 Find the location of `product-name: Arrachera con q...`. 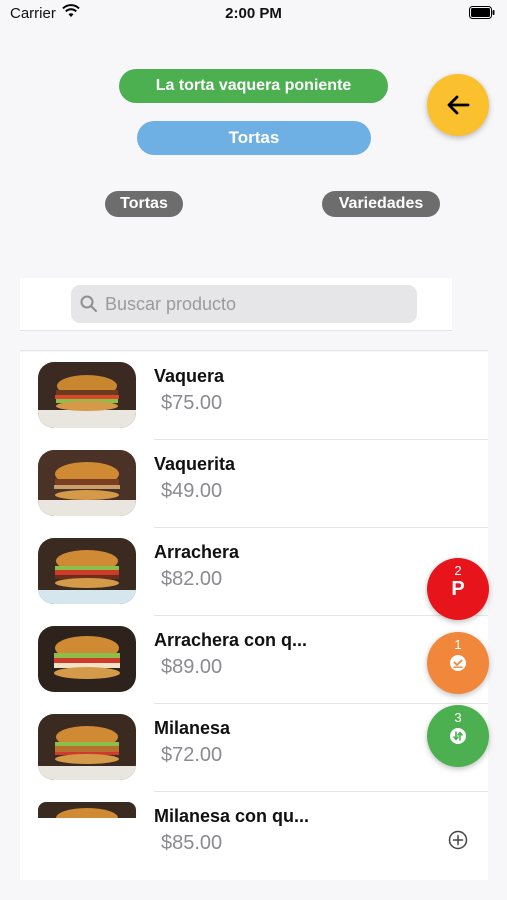

product-name: Arrachera con q... is located at coordinates (231, 640).